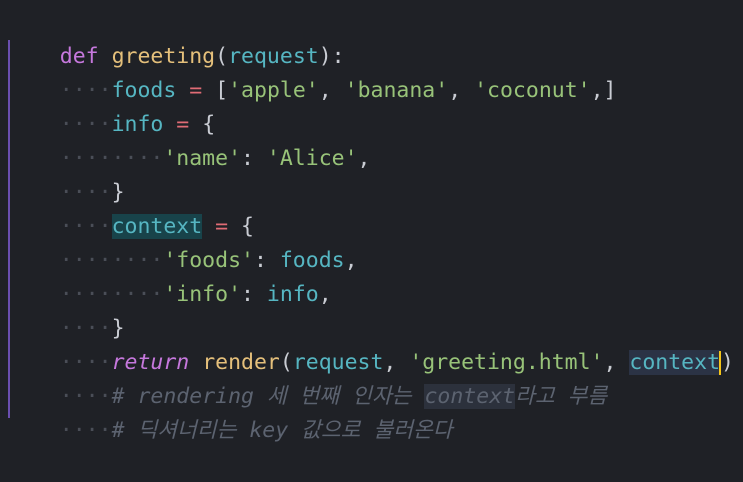 Image resolution: width=743 pixels, height=482 pixels. I want to click on indent-dots: ····, so click(85, 430).